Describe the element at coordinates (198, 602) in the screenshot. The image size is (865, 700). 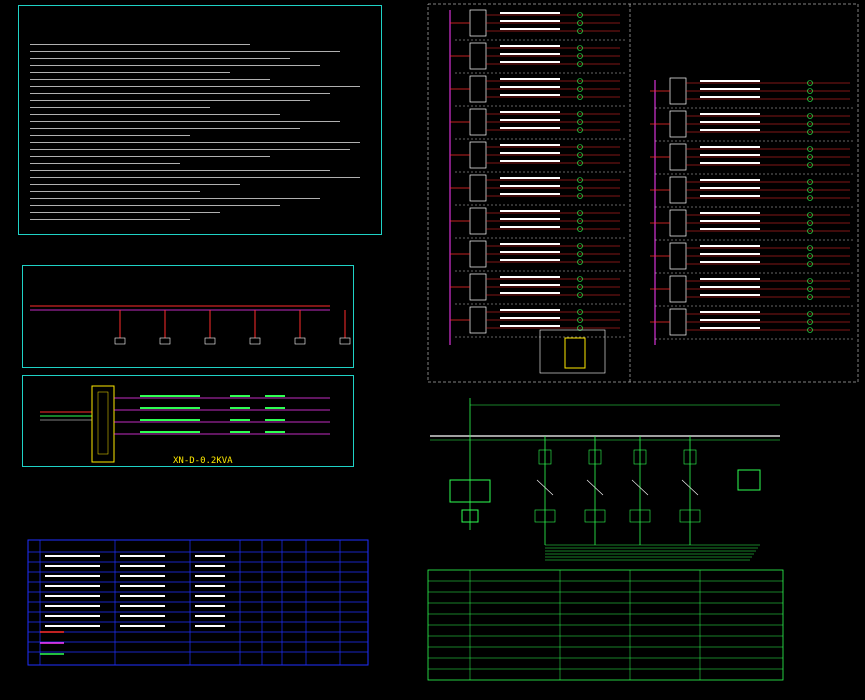
I see `legend-table` at that location.